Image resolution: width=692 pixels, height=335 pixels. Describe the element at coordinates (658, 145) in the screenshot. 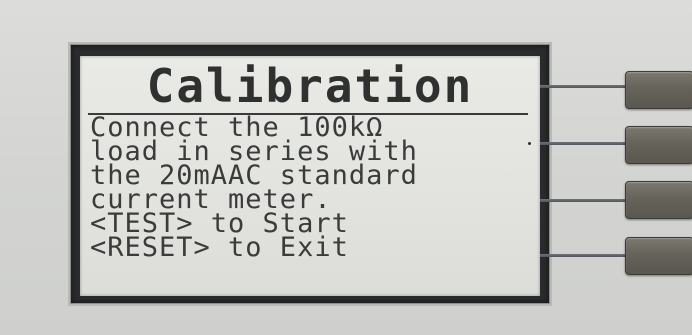

I see `softkey-2-button` at that location.